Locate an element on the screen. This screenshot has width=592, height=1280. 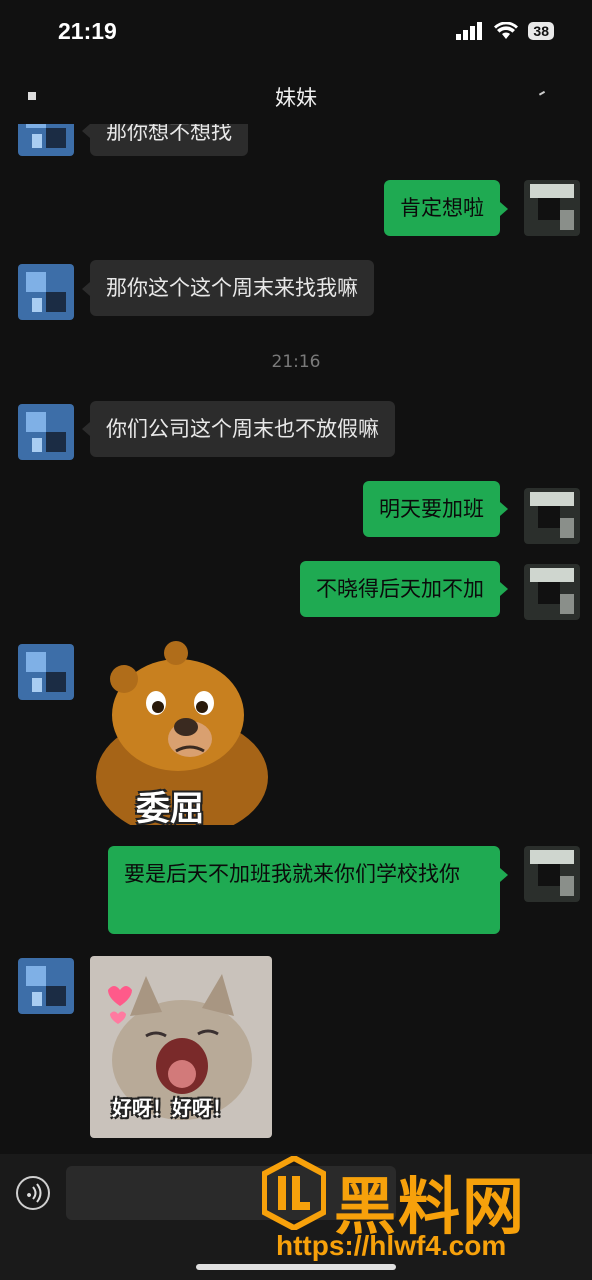
bear-sticker: 委屈 is located at coordinates (181, 732).